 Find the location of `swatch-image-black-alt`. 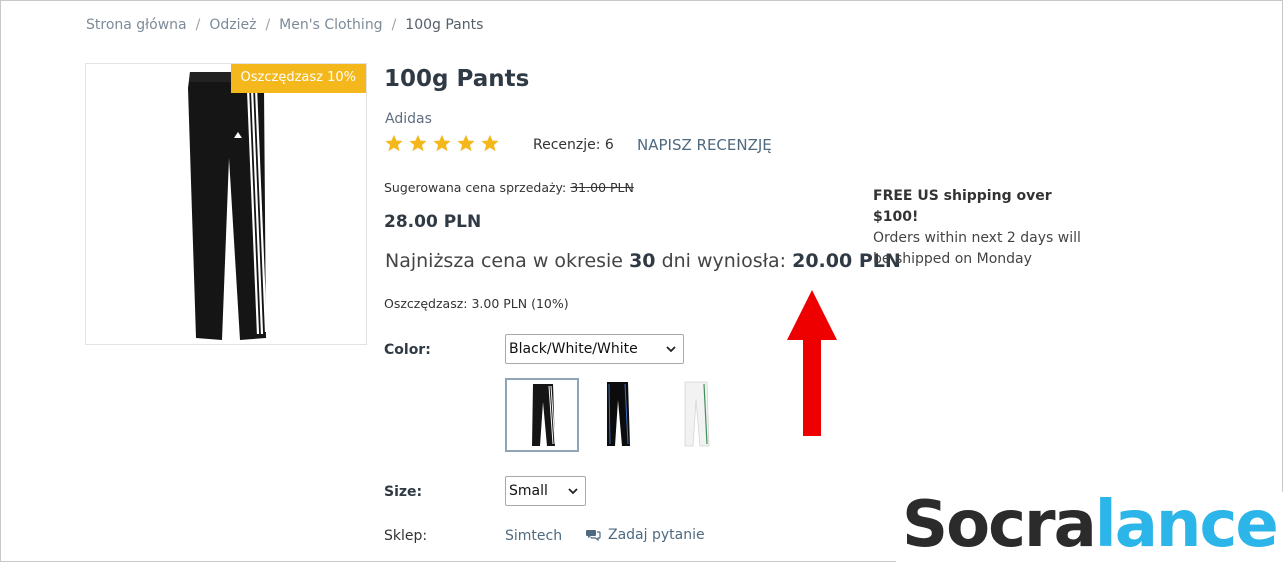

swatch-image-black-alt is located at coordinates (618, 414).